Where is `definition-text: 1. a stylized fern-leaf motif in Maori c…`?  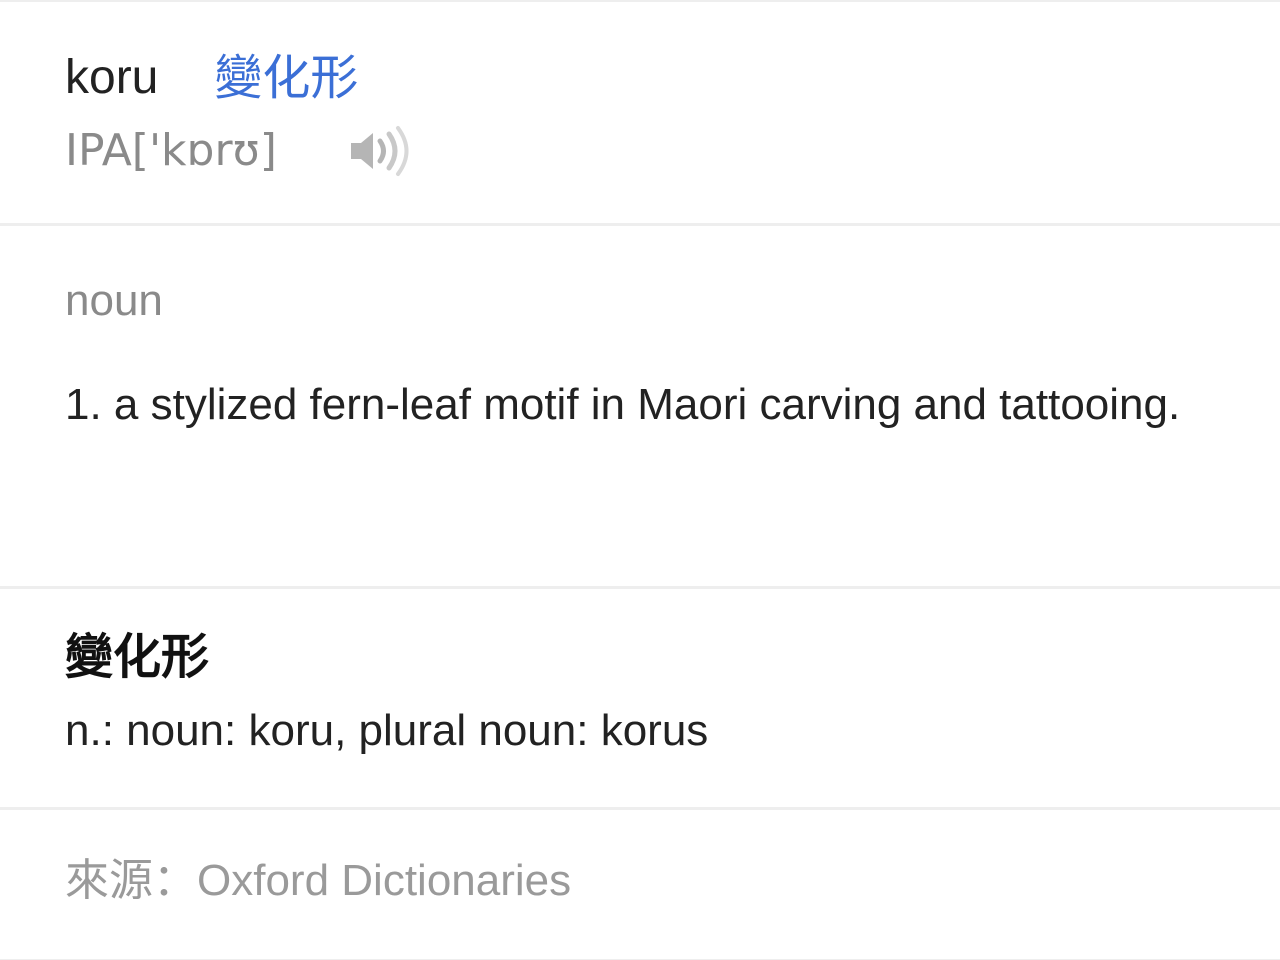 definition-text: 1. a stylized fern-leaf motif in Maori c… is located at coordinates (623, 404).